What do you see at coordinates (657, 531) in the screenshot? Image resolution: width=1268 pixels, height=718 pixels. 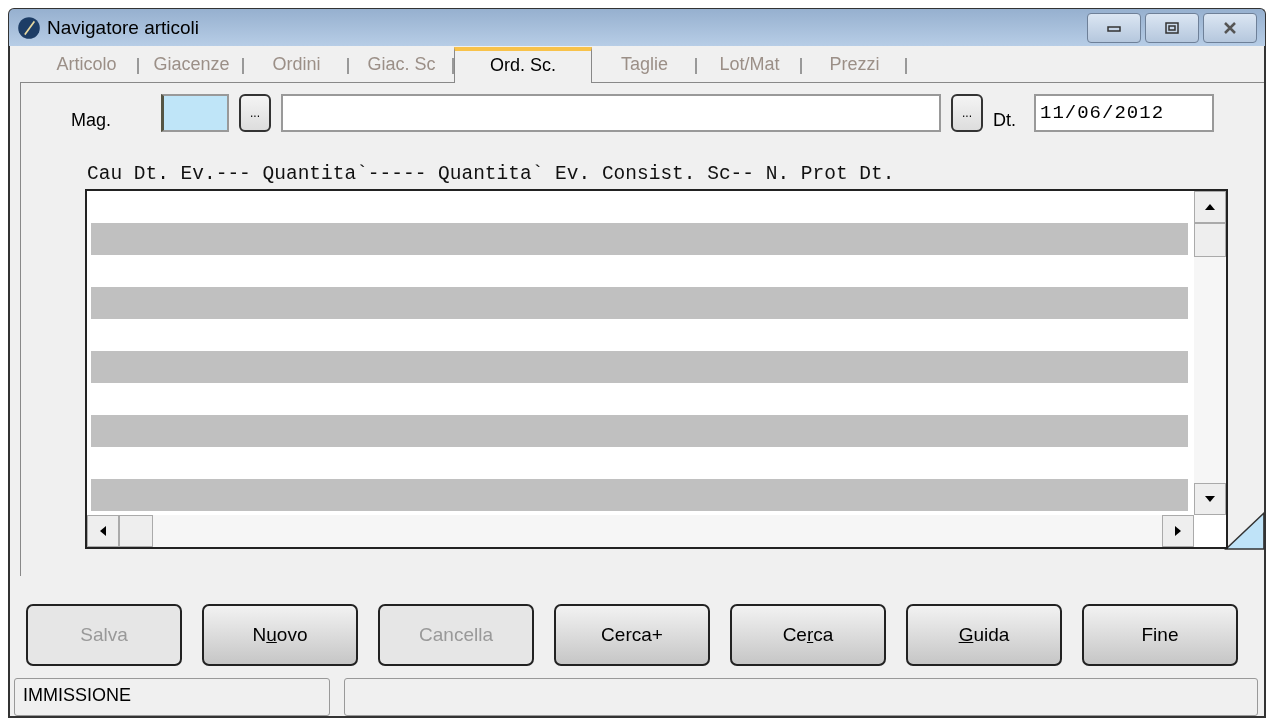 I see `horizontal-scrollbar` at bounding box center [657, 531].